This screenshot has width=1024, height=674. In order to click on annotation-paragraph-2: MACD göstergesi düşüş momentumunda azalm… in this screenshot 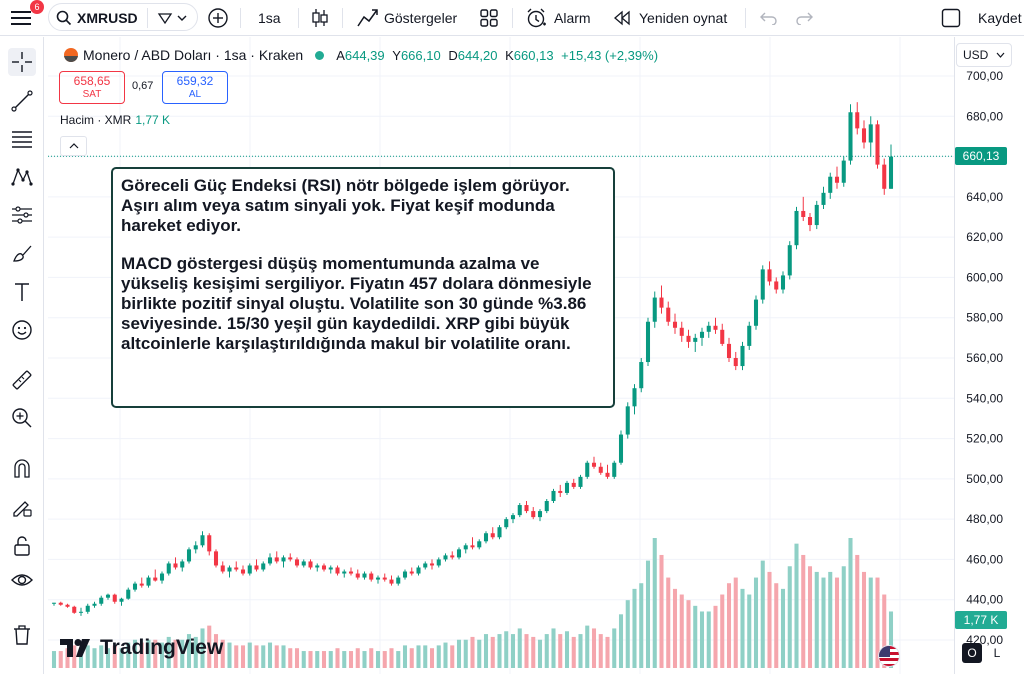, I will do `click(356, 303)`.